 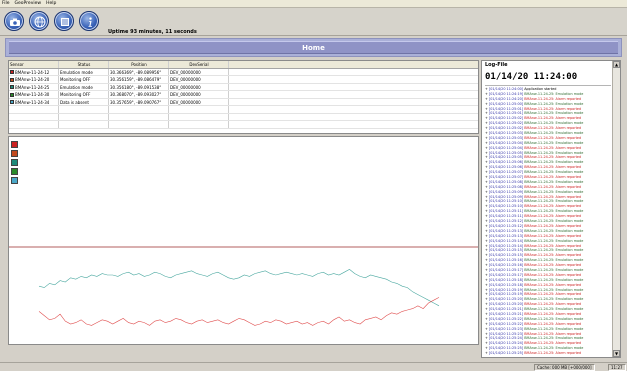 What do you see at coordinates (353, 64) in the screenshot?
I see `header-filler` at bounding box center [353, 64].